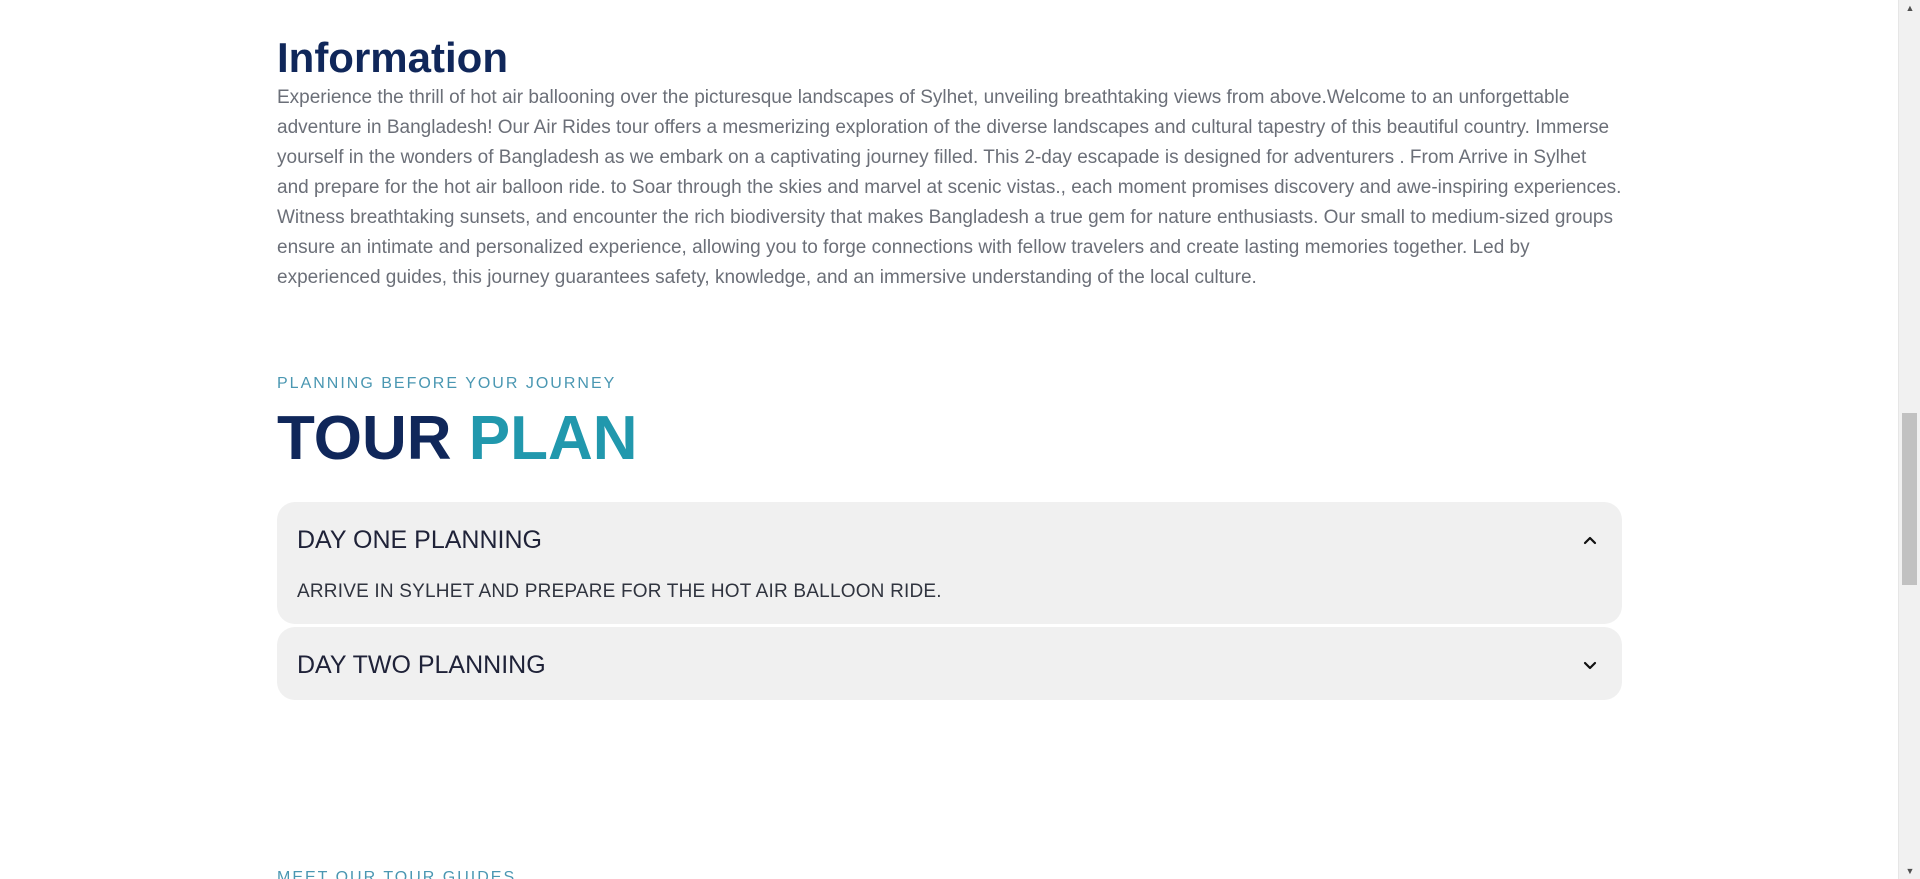 This screenshot has height=879, width=1920. I want to click on chevron-down-icon, so click(1590, 665).